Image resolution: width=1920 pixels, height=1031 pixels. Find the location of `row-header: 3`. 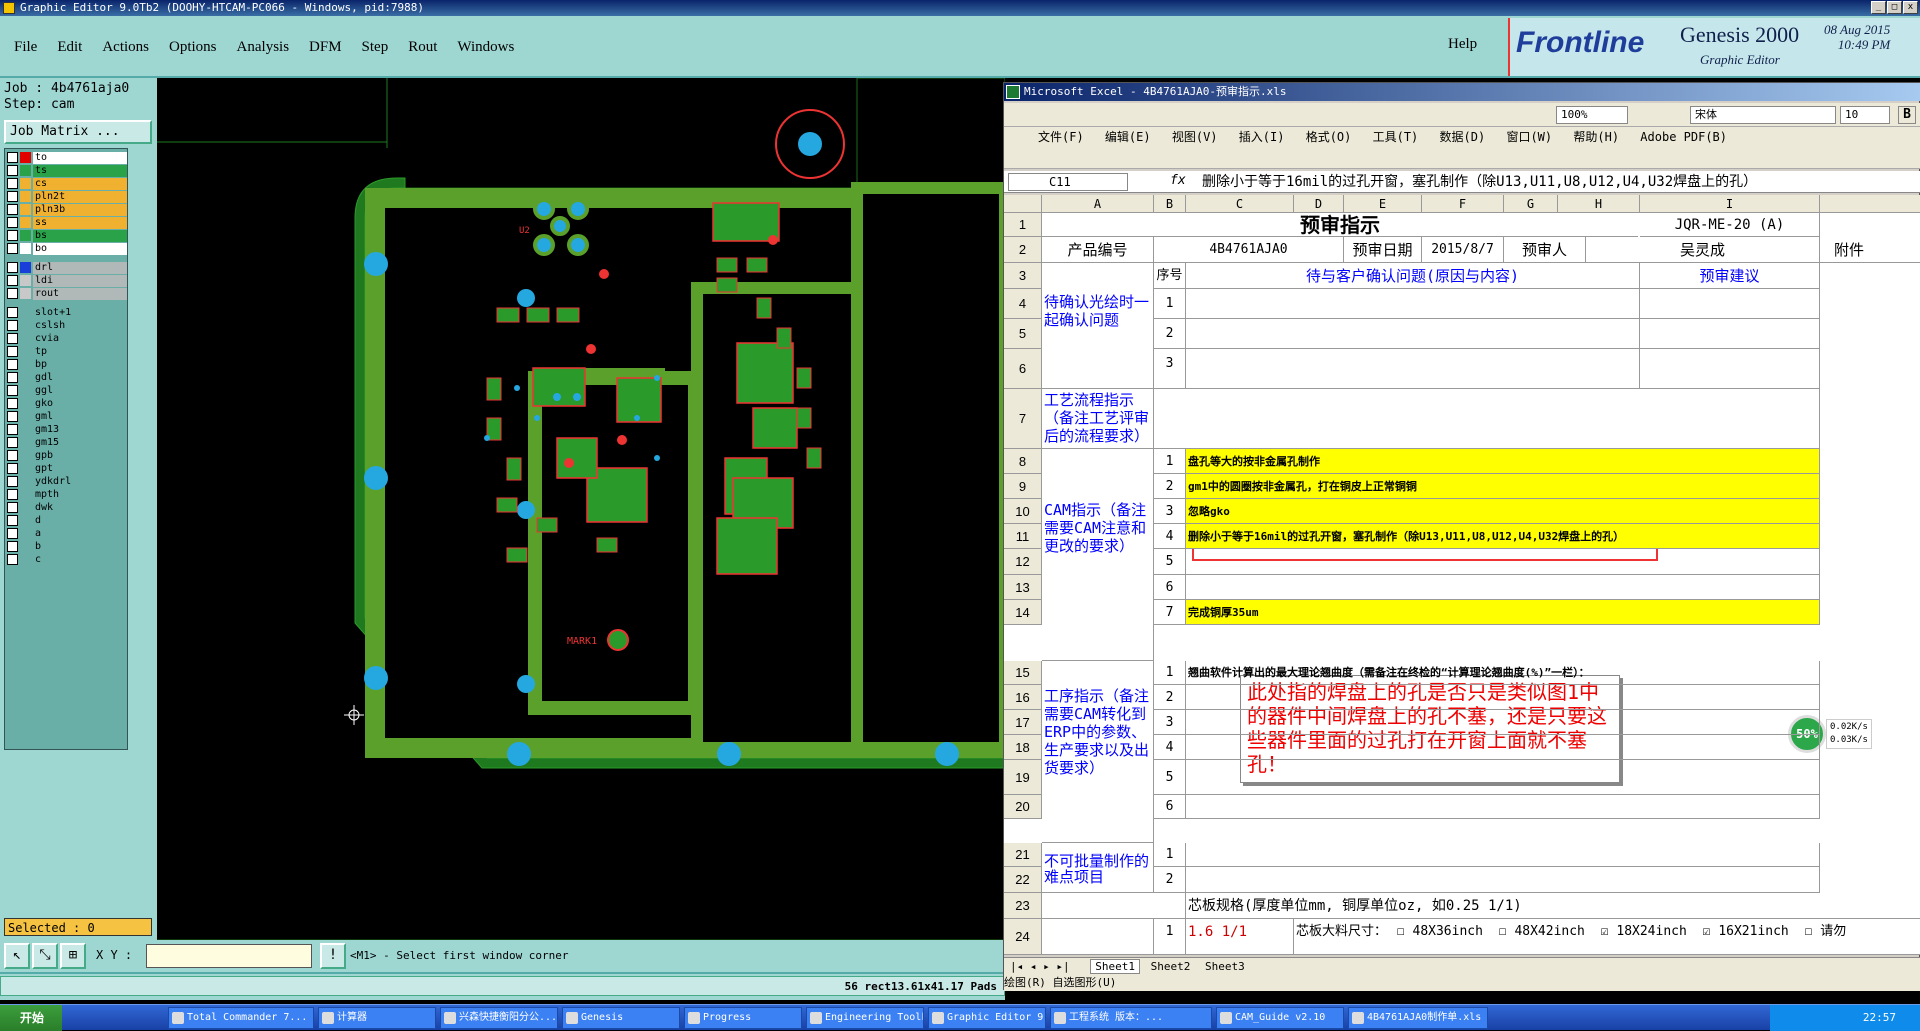

row-header: 3 is located at coordinates (1023, 276).